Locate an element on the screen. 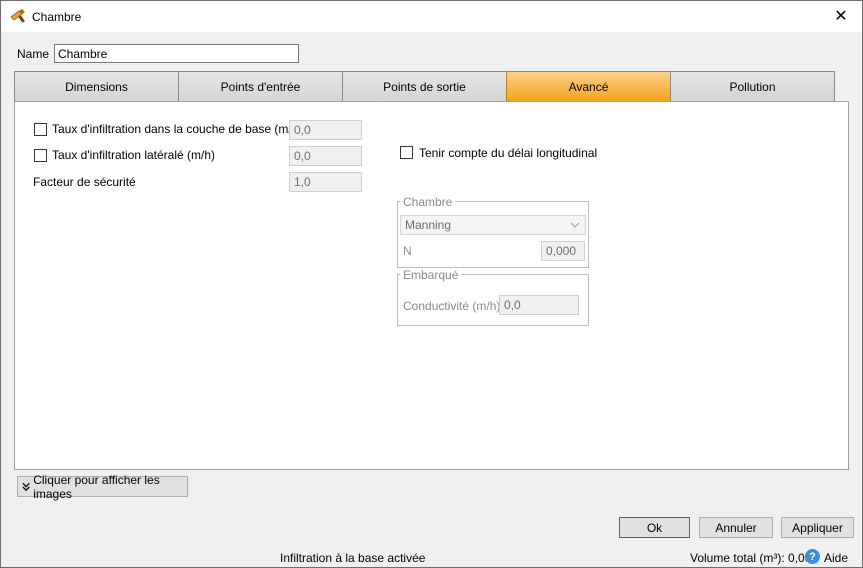 The width and height of the screenshot is (863, 568). chambre-group: Chambre Manning N 0,000 is located at coordinates (493, 231).